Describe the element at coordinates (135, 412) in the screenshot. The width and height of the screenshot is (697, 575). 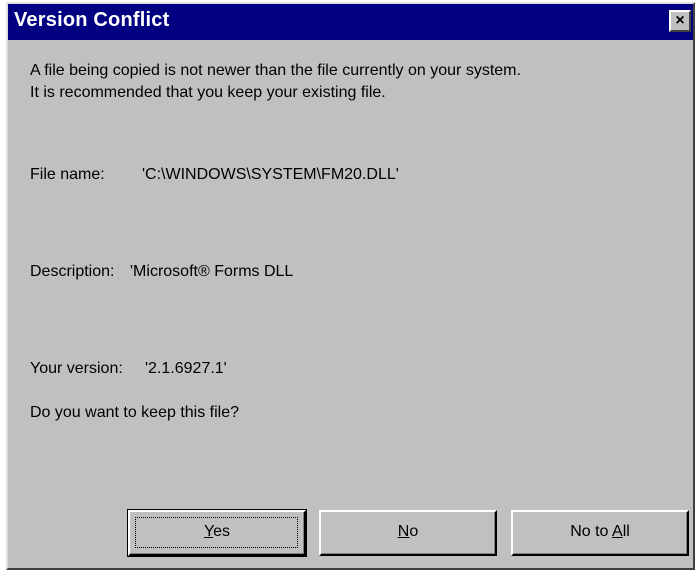
I see `question-text: Do you want to keep this file?` at that location.